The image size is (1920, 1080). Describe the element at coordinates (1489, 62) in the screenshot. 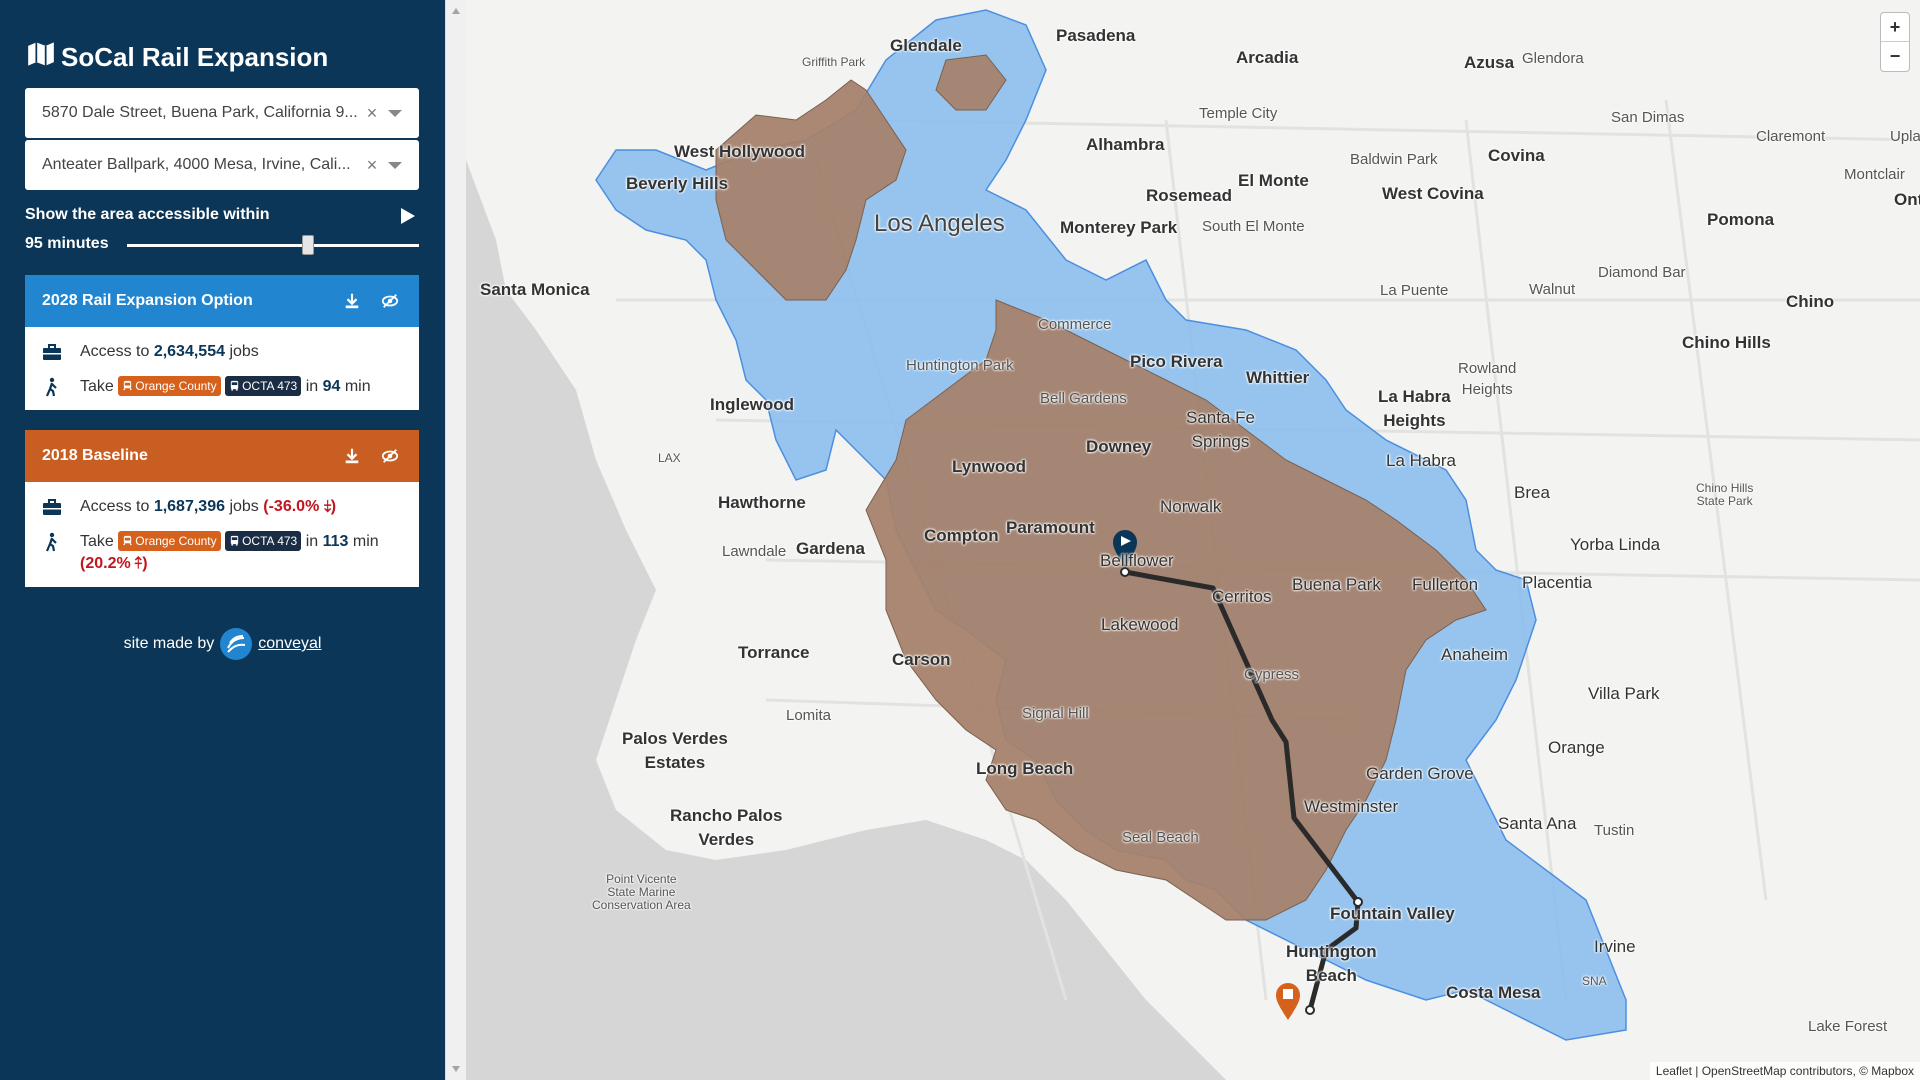

I see `place-label: Azusa` at that location.